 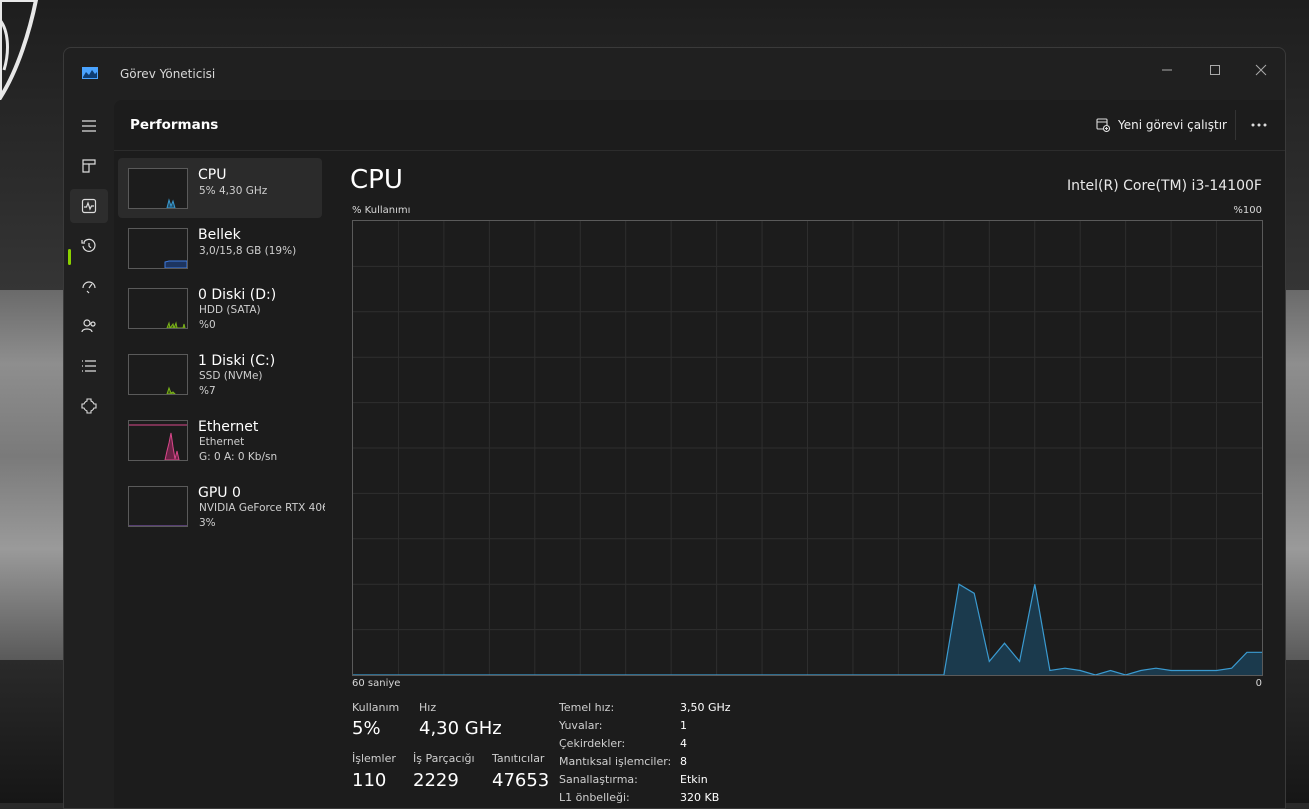 I want to click on processes-label: İşlemler, so click(x=374, y=758).